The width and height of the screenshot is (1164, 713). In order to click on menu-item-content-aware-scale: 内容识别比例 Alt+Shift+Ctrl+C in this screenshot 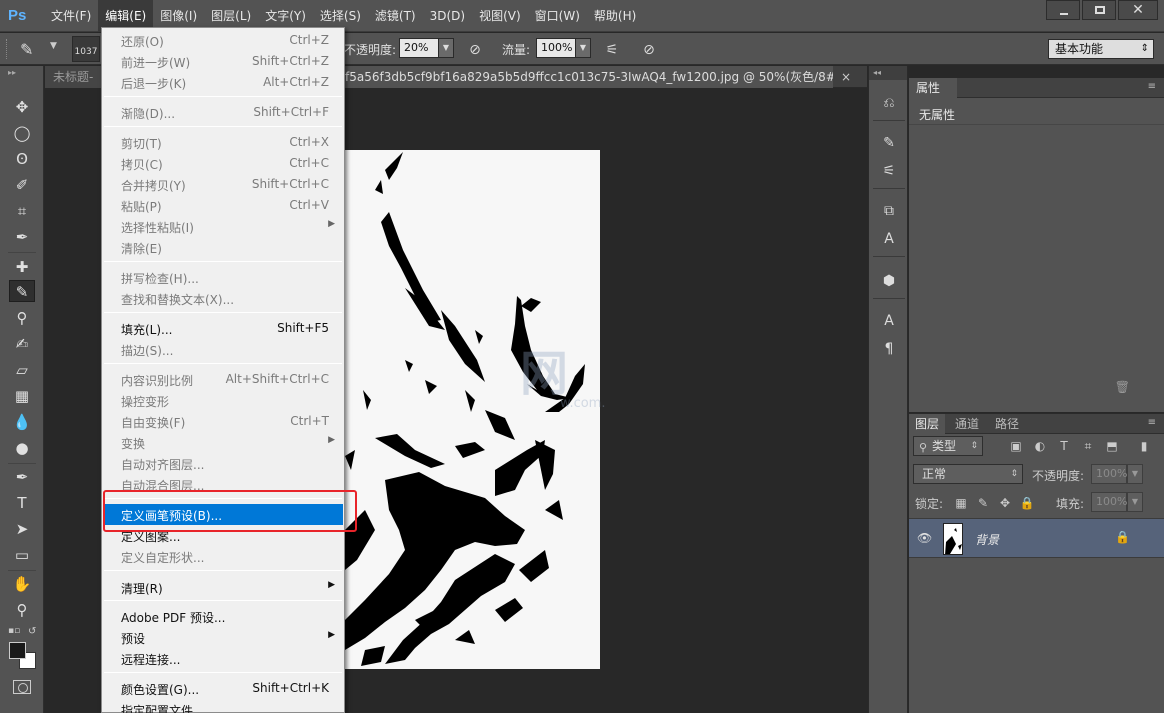, I will do `click(223, 379)`.